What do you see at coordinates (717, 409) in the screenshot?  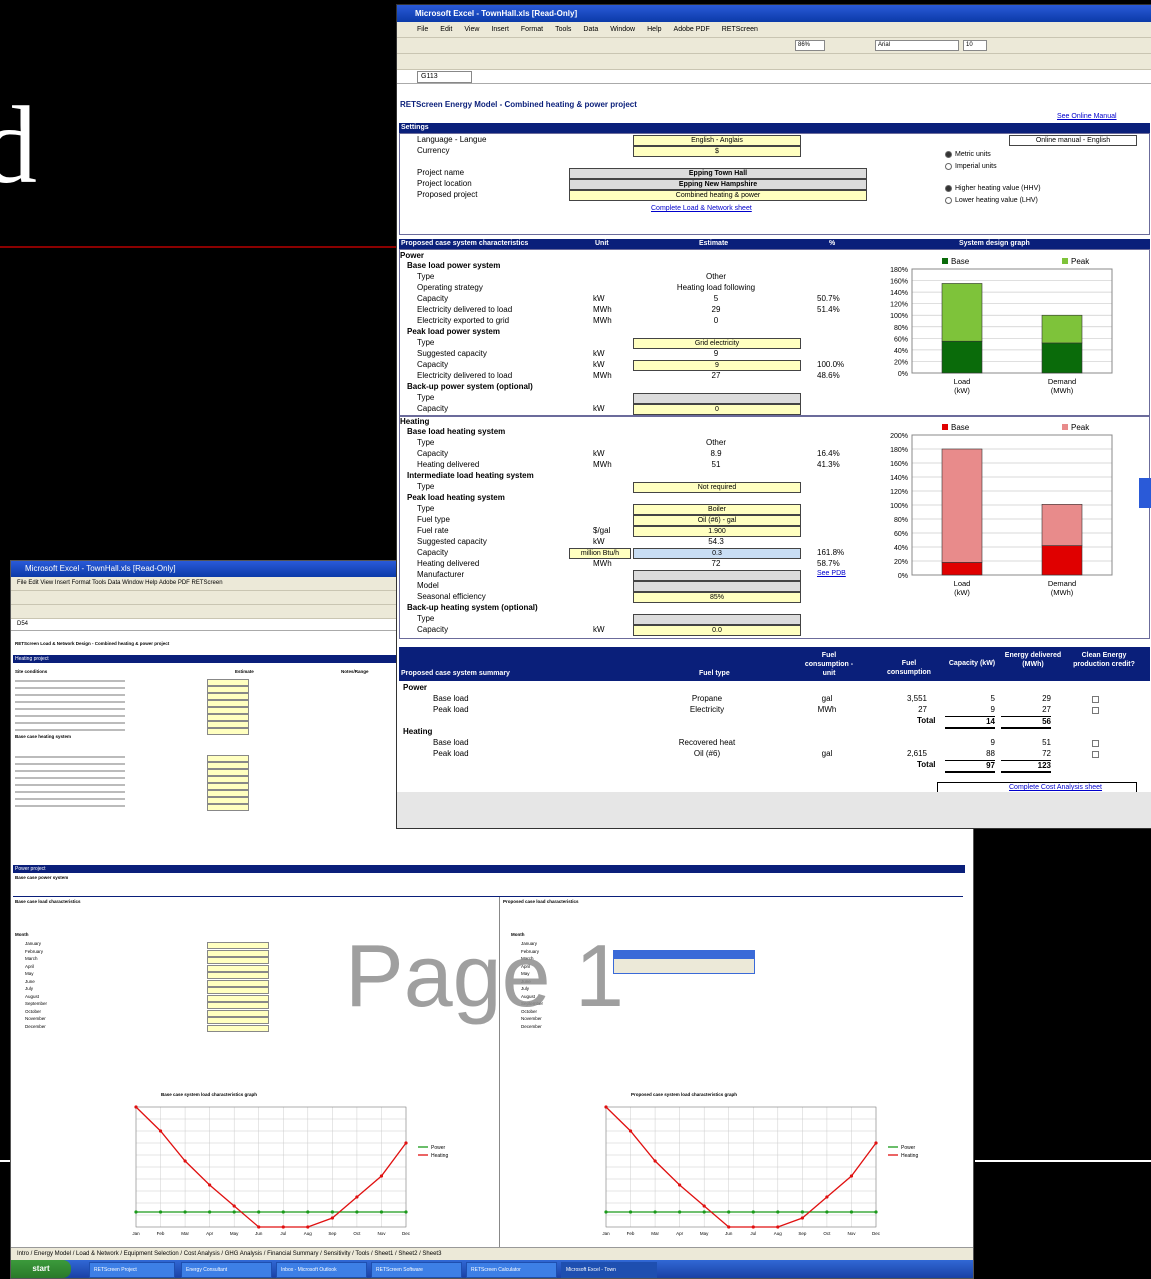 I see `estimate-input: 0` at bounding box center [717, 409].